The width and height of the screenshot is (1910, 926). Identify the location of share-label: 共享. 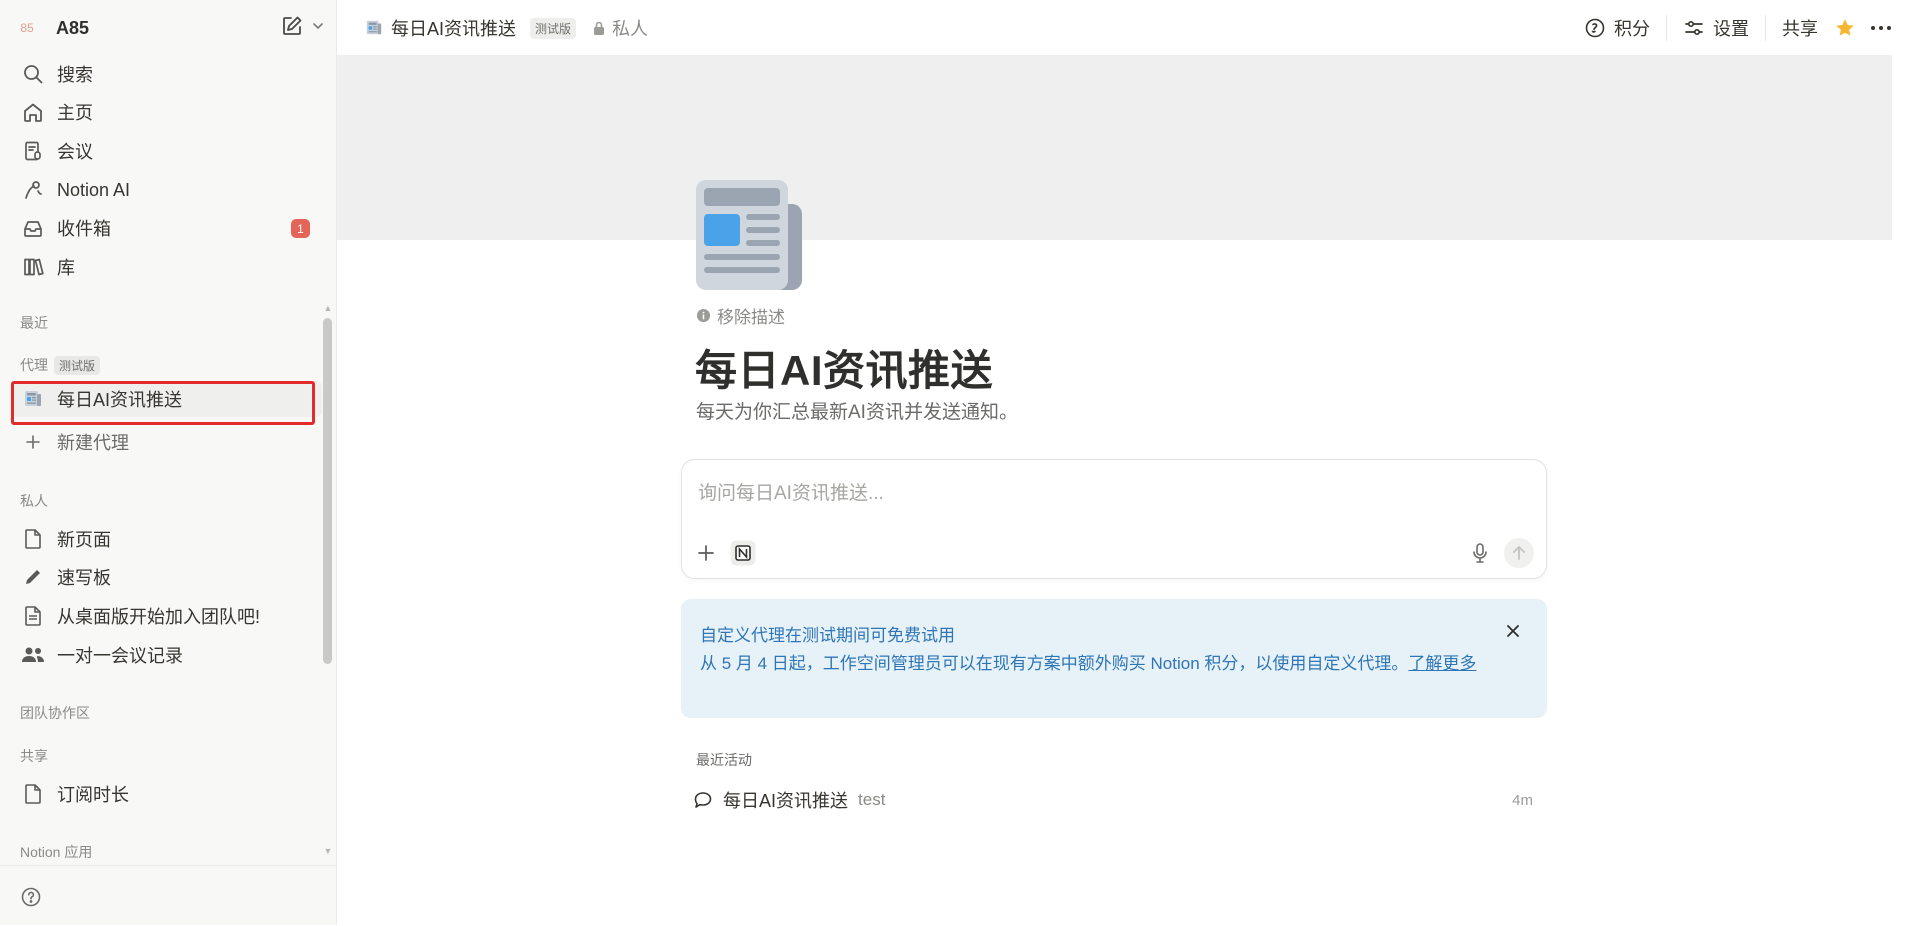
(1800, 29).